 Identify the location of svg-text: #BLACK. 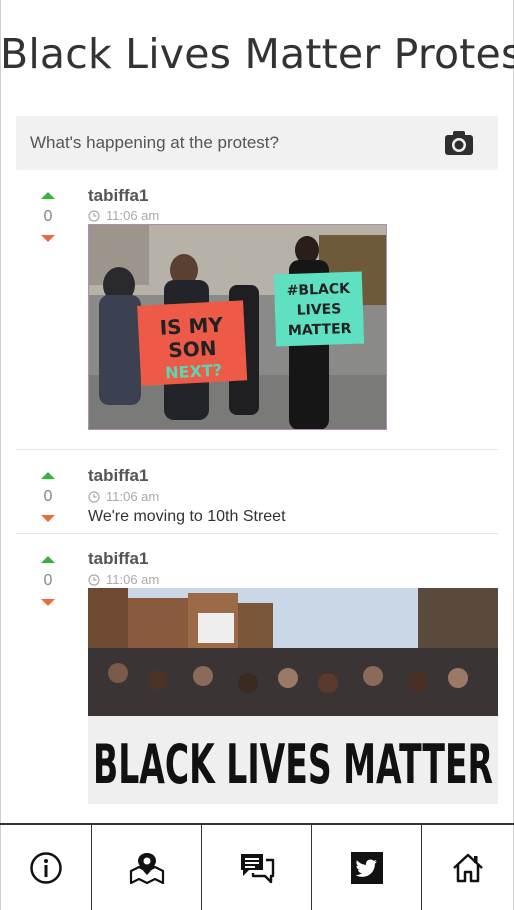
(318, 290).